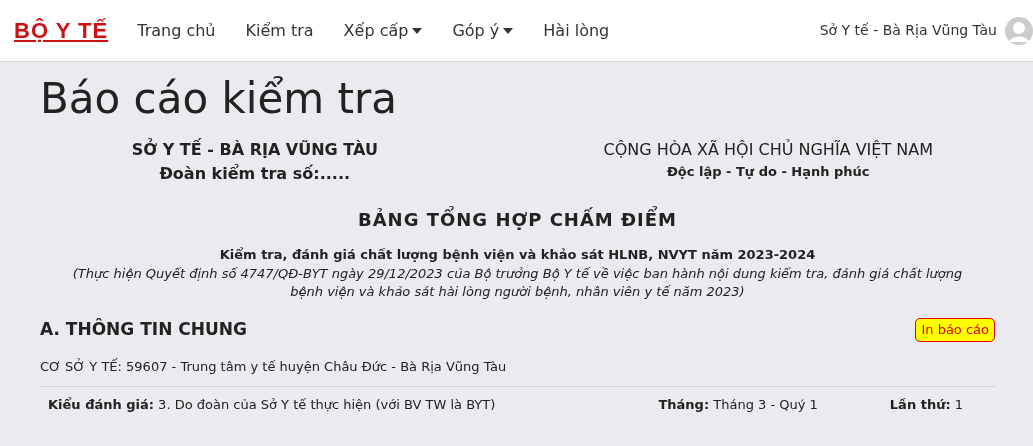  Describe the element at coordinates (926, 405) in the screenshot. I see `info-field: Lần thứ: 1` at that location.